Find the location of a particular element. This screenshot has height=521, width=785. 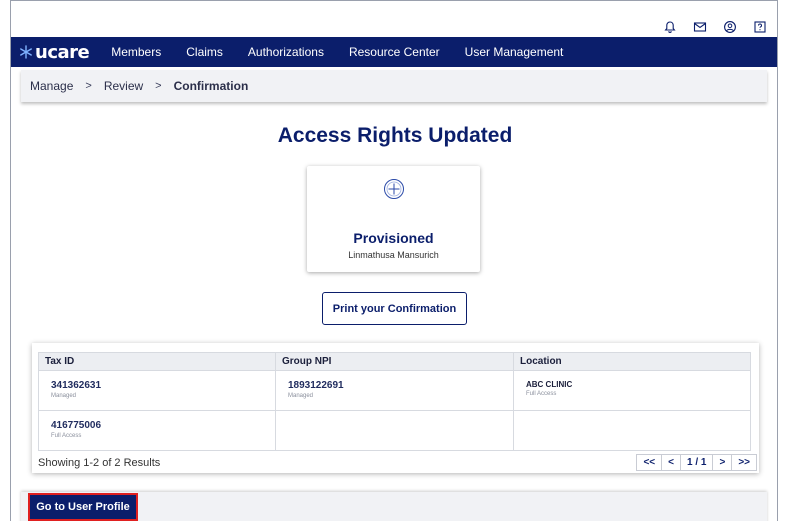

pagination: << < 1 / 1 > >> is located at coordinates (696, 462).